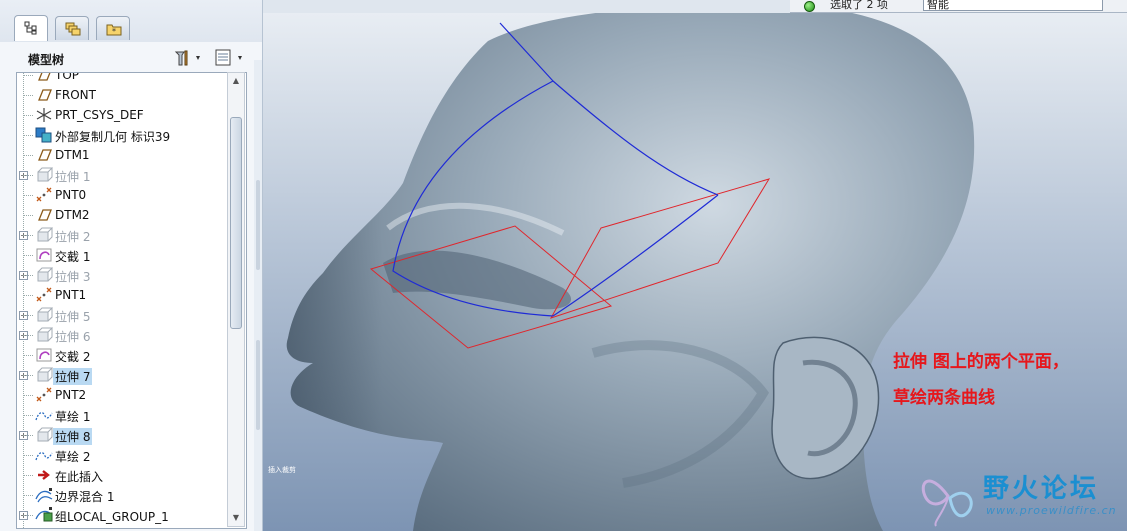  What do you see at coordinates (73, 317) in the screenshot?
I see `tree-item-label: 拉伸 5` at bounding box center [73, 317].